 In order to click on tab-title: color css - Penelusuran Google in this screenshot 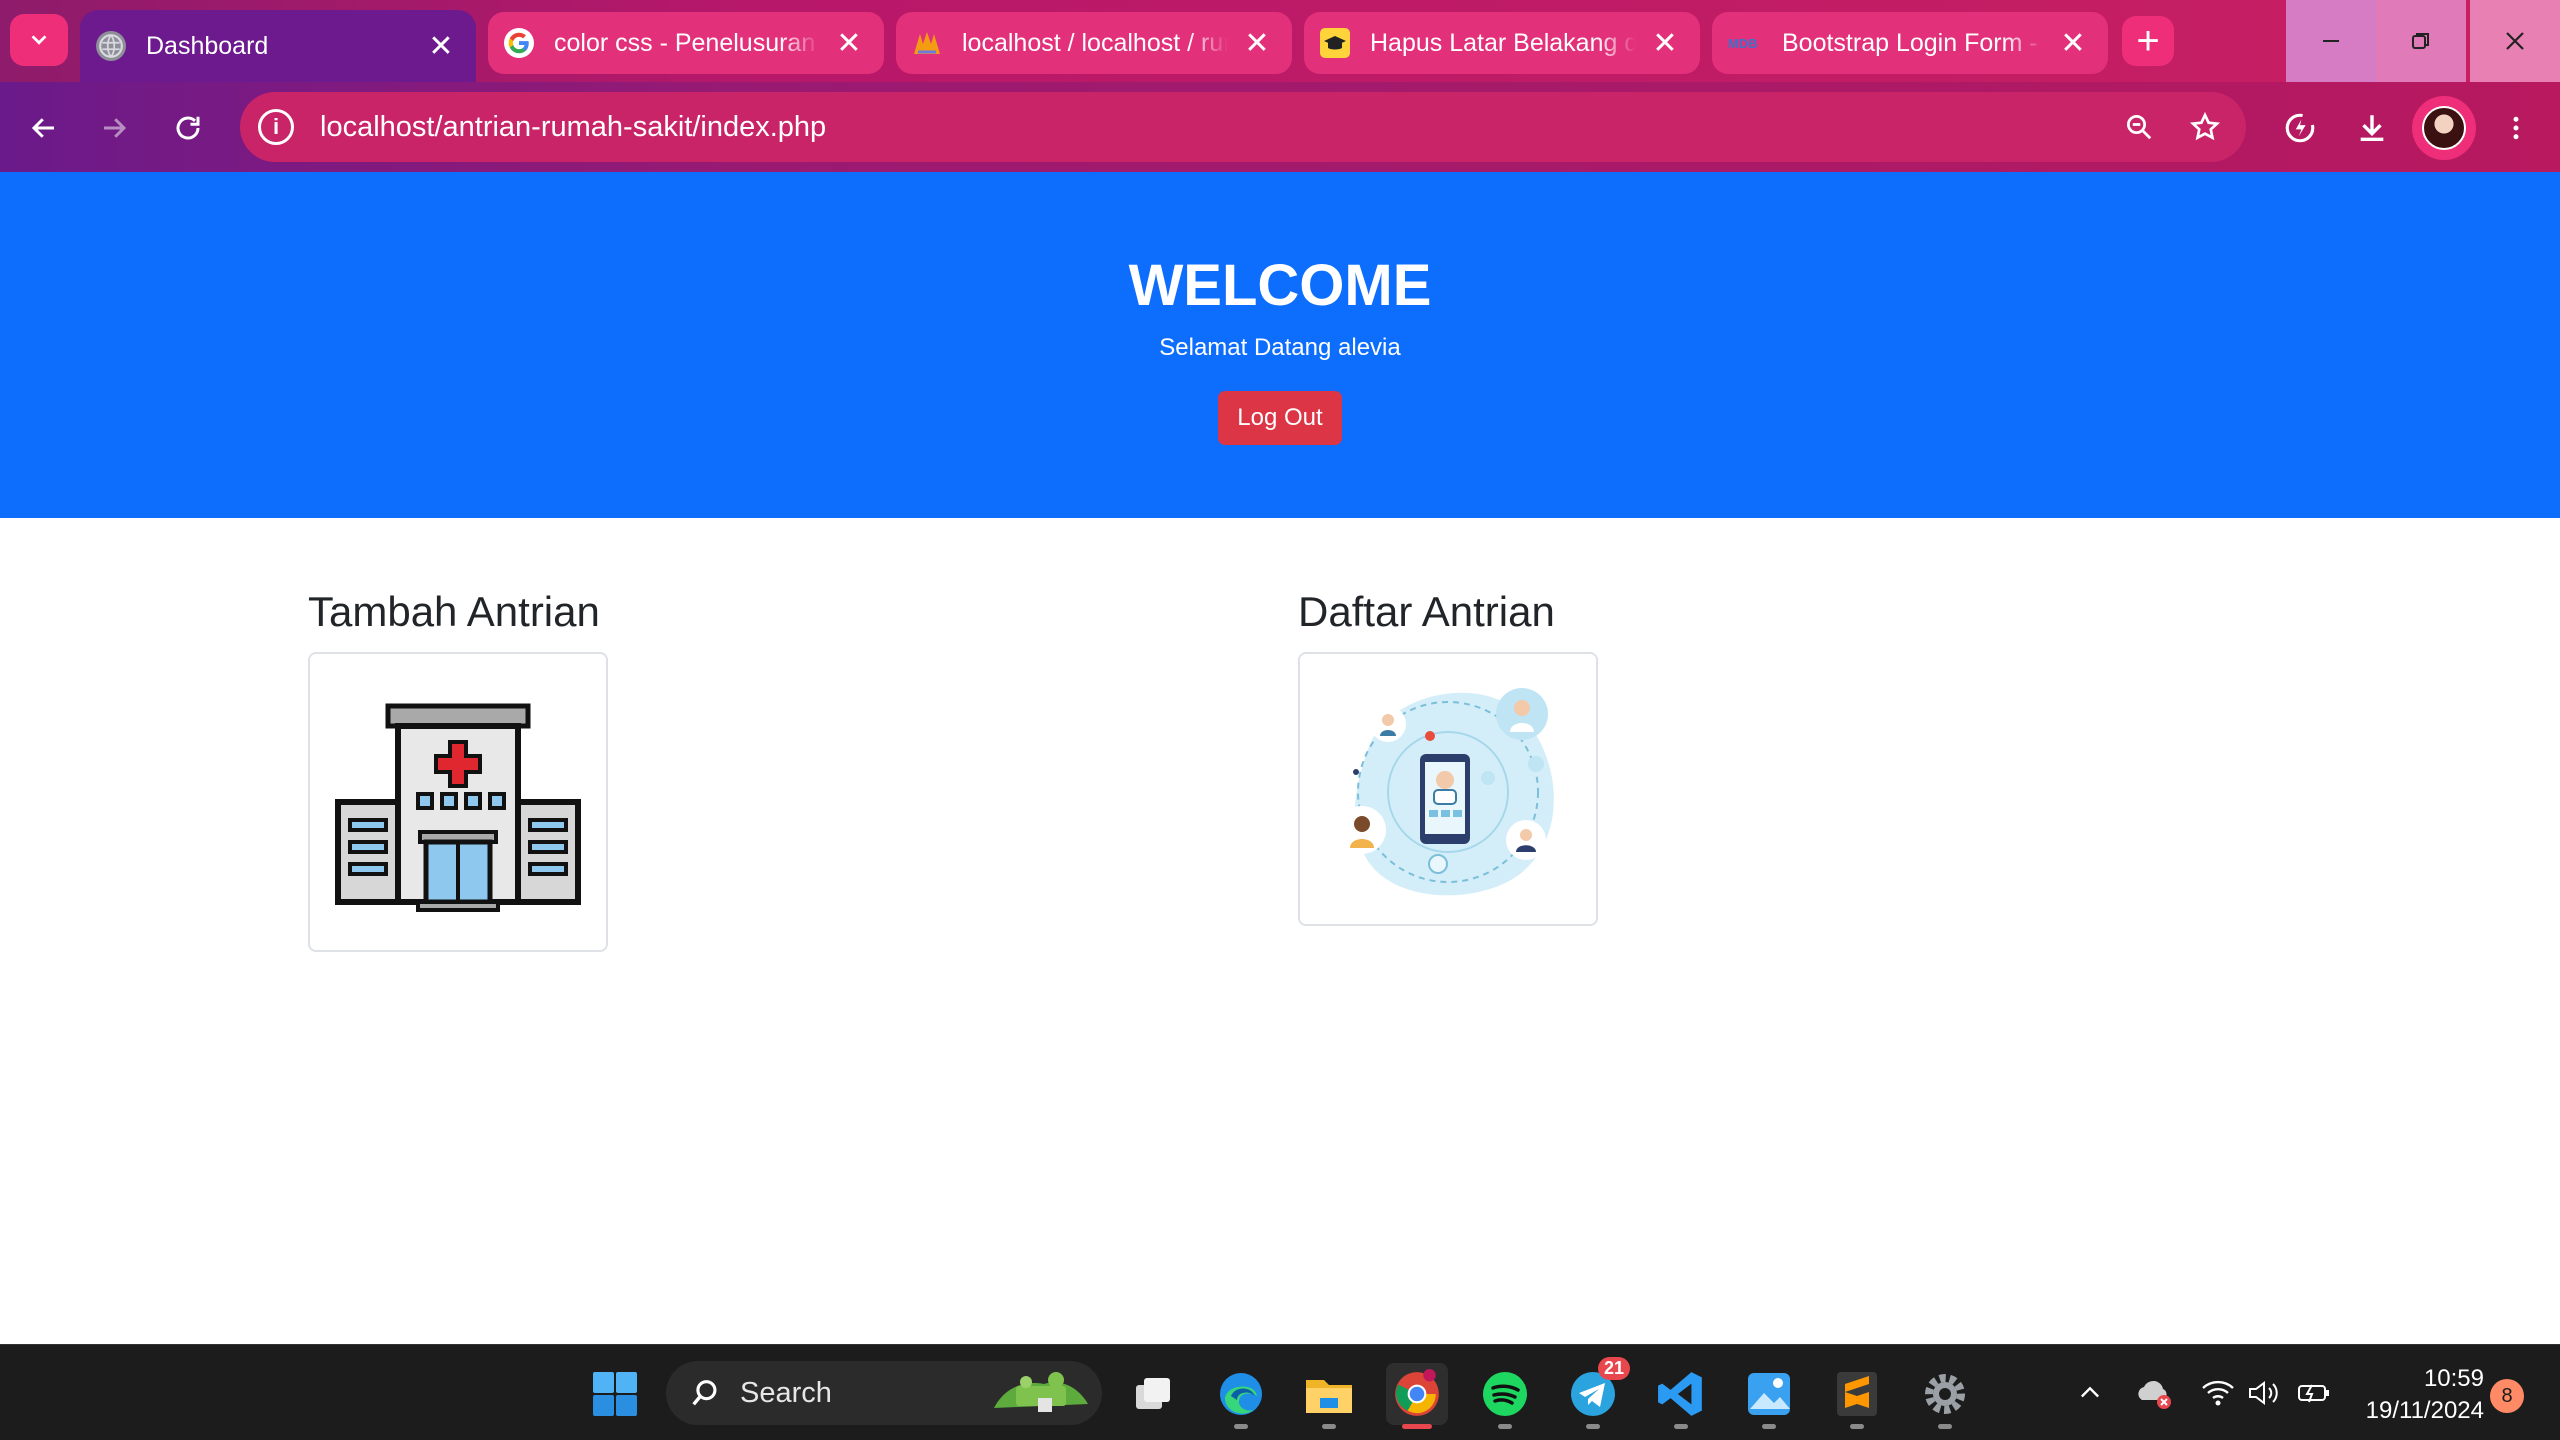, I will do `click(687, 42)`.